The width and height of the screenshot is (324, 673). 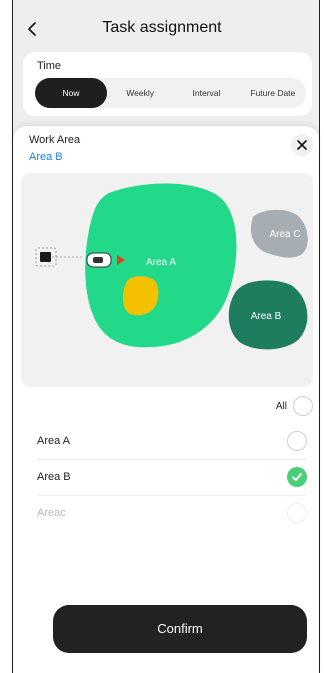 I want to click on area-b-radio, so click(x=297, y=477).